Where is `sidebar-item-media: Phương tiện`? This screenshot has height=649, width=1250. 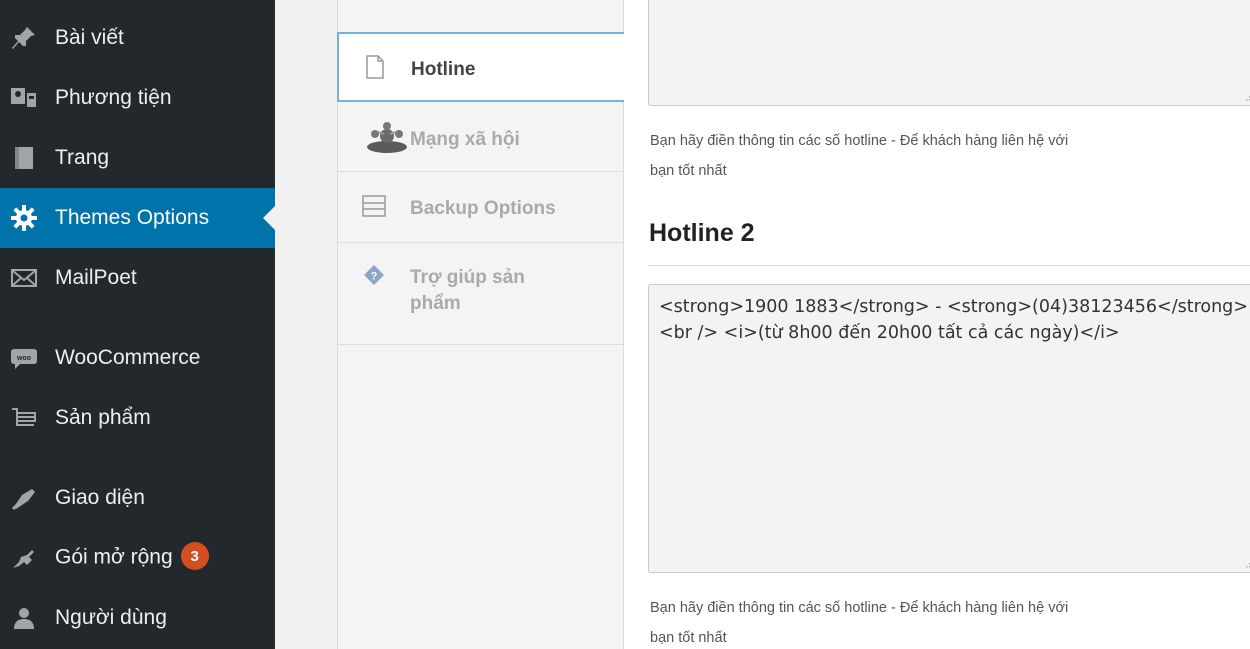
sidebar-item-media: Phương tiện is located at coordinates (137, 98).